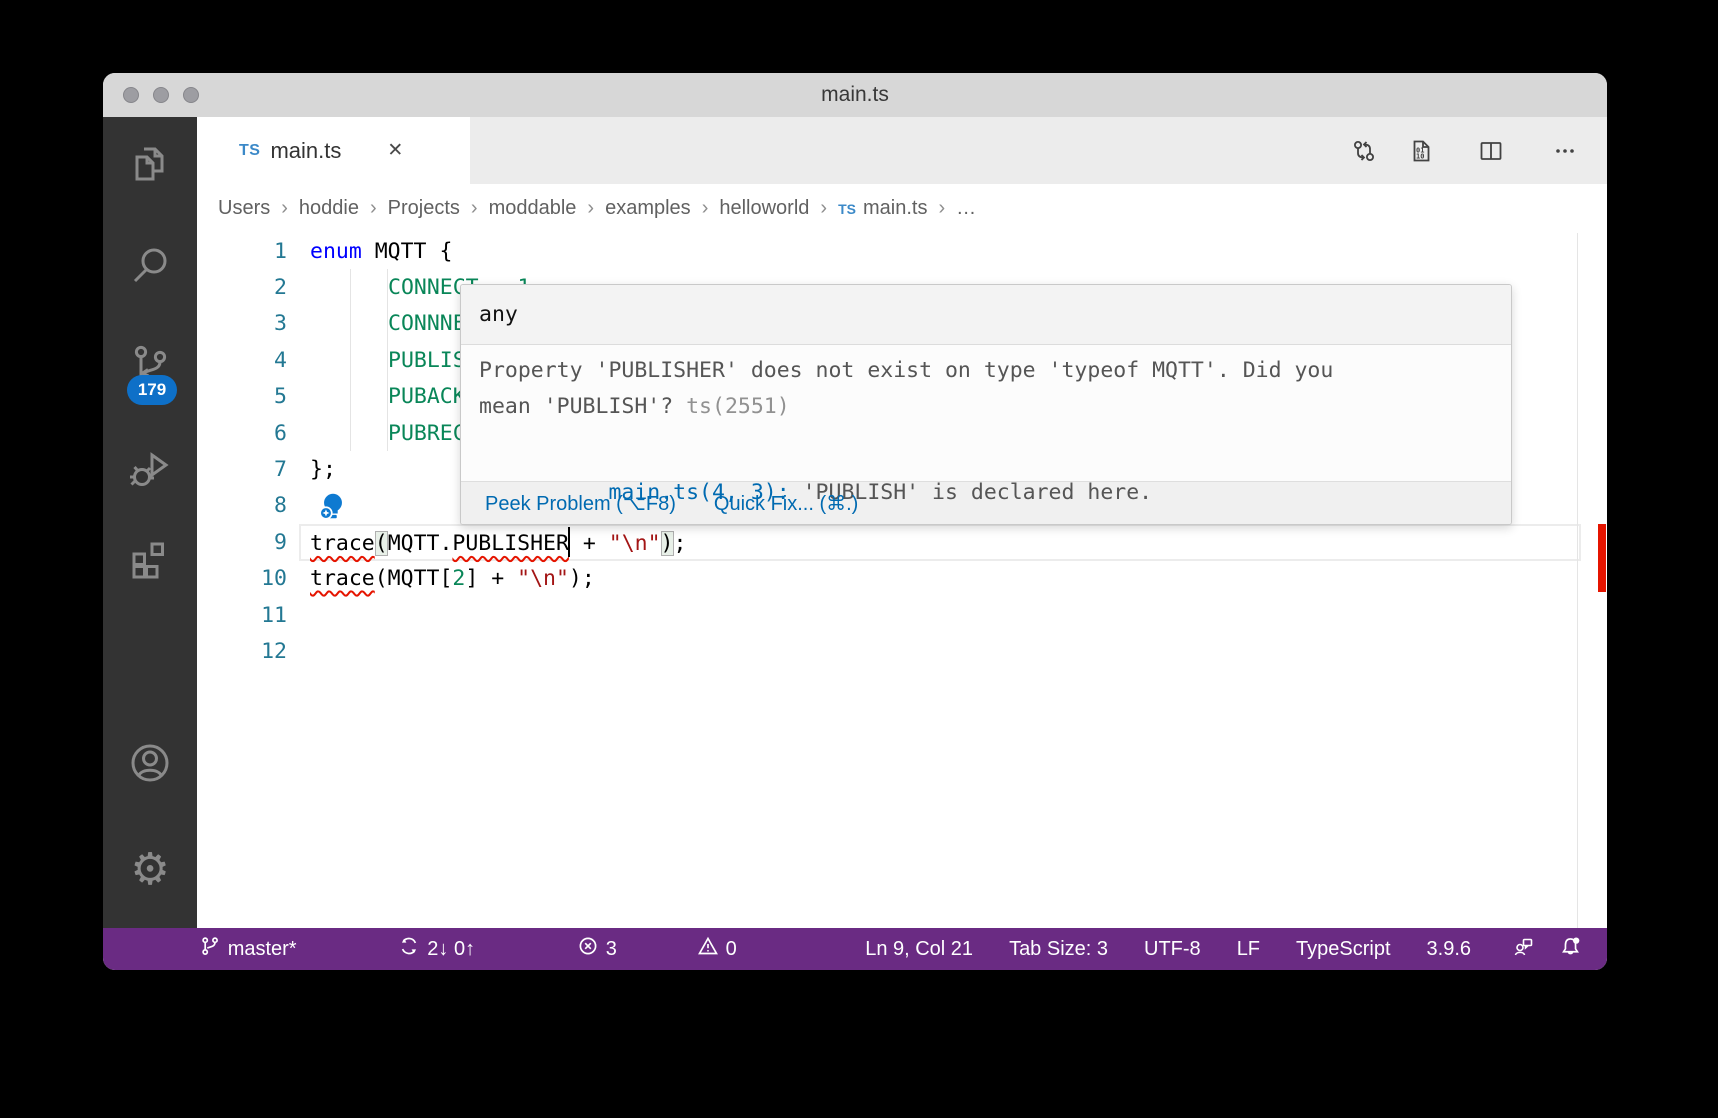 This screenshot has height=1118, width=1718. Describe the element at coordinates (902, 251) in the screenshot. I see `code-line-1: 1 enum MQTT {` at that location.